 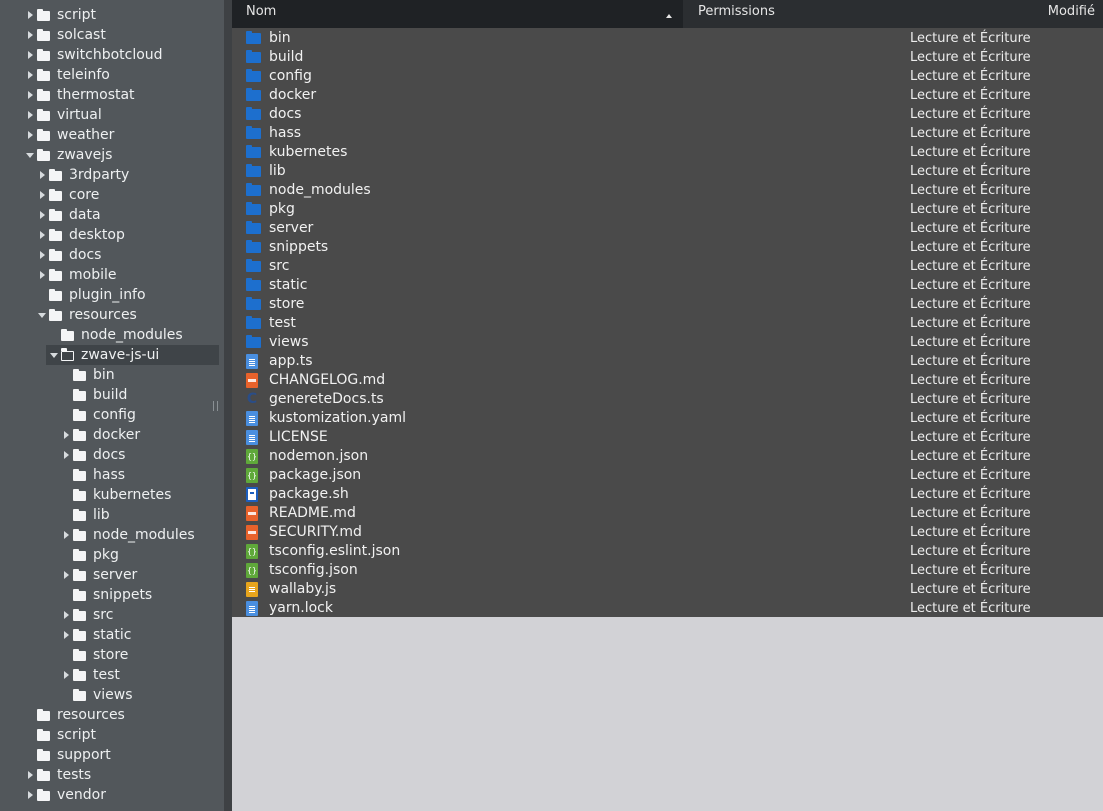 What do you see at coordinates (667, 171) in the screenshot?
I see `file-row: lib Lecture et Écriture` at bounding box center [667, 171].